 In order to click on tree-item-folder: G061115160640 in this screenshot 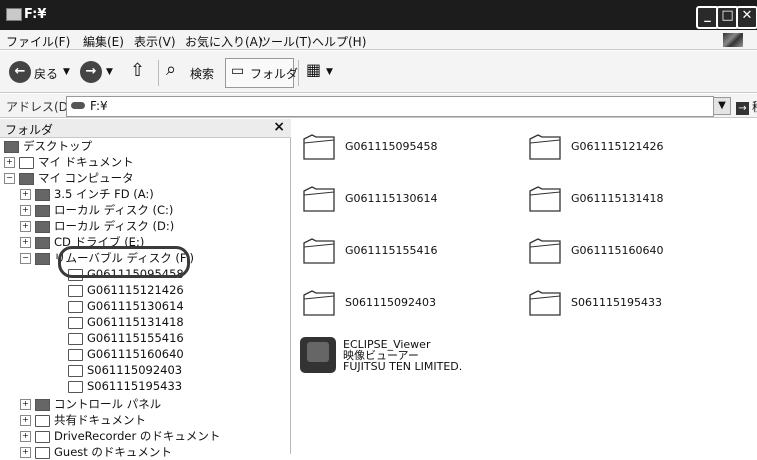, I will do `click(126, 354)`.